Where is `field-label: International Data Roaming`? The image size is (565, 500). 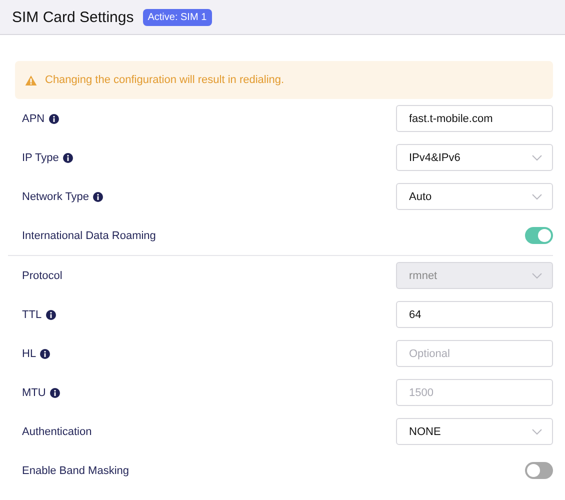 field-label: International Data Roaming is located at coordinates (89, 236).